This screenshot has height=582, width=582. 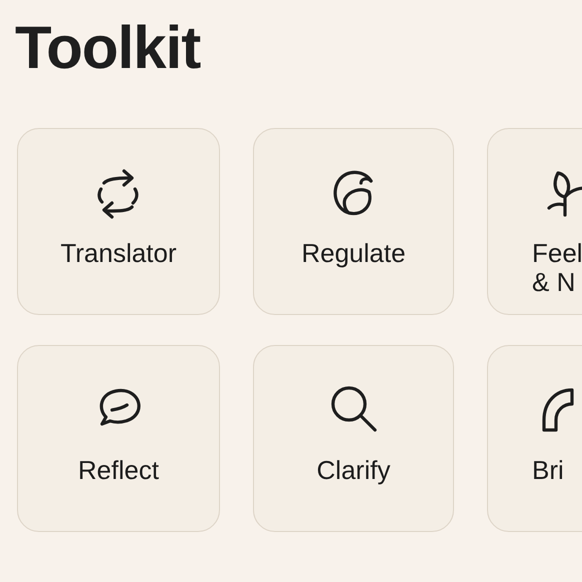 What do you see at coordinates (353, 221) in the screenshot?
I see `tool-card: Regulate` at bounding box center [353, 221].